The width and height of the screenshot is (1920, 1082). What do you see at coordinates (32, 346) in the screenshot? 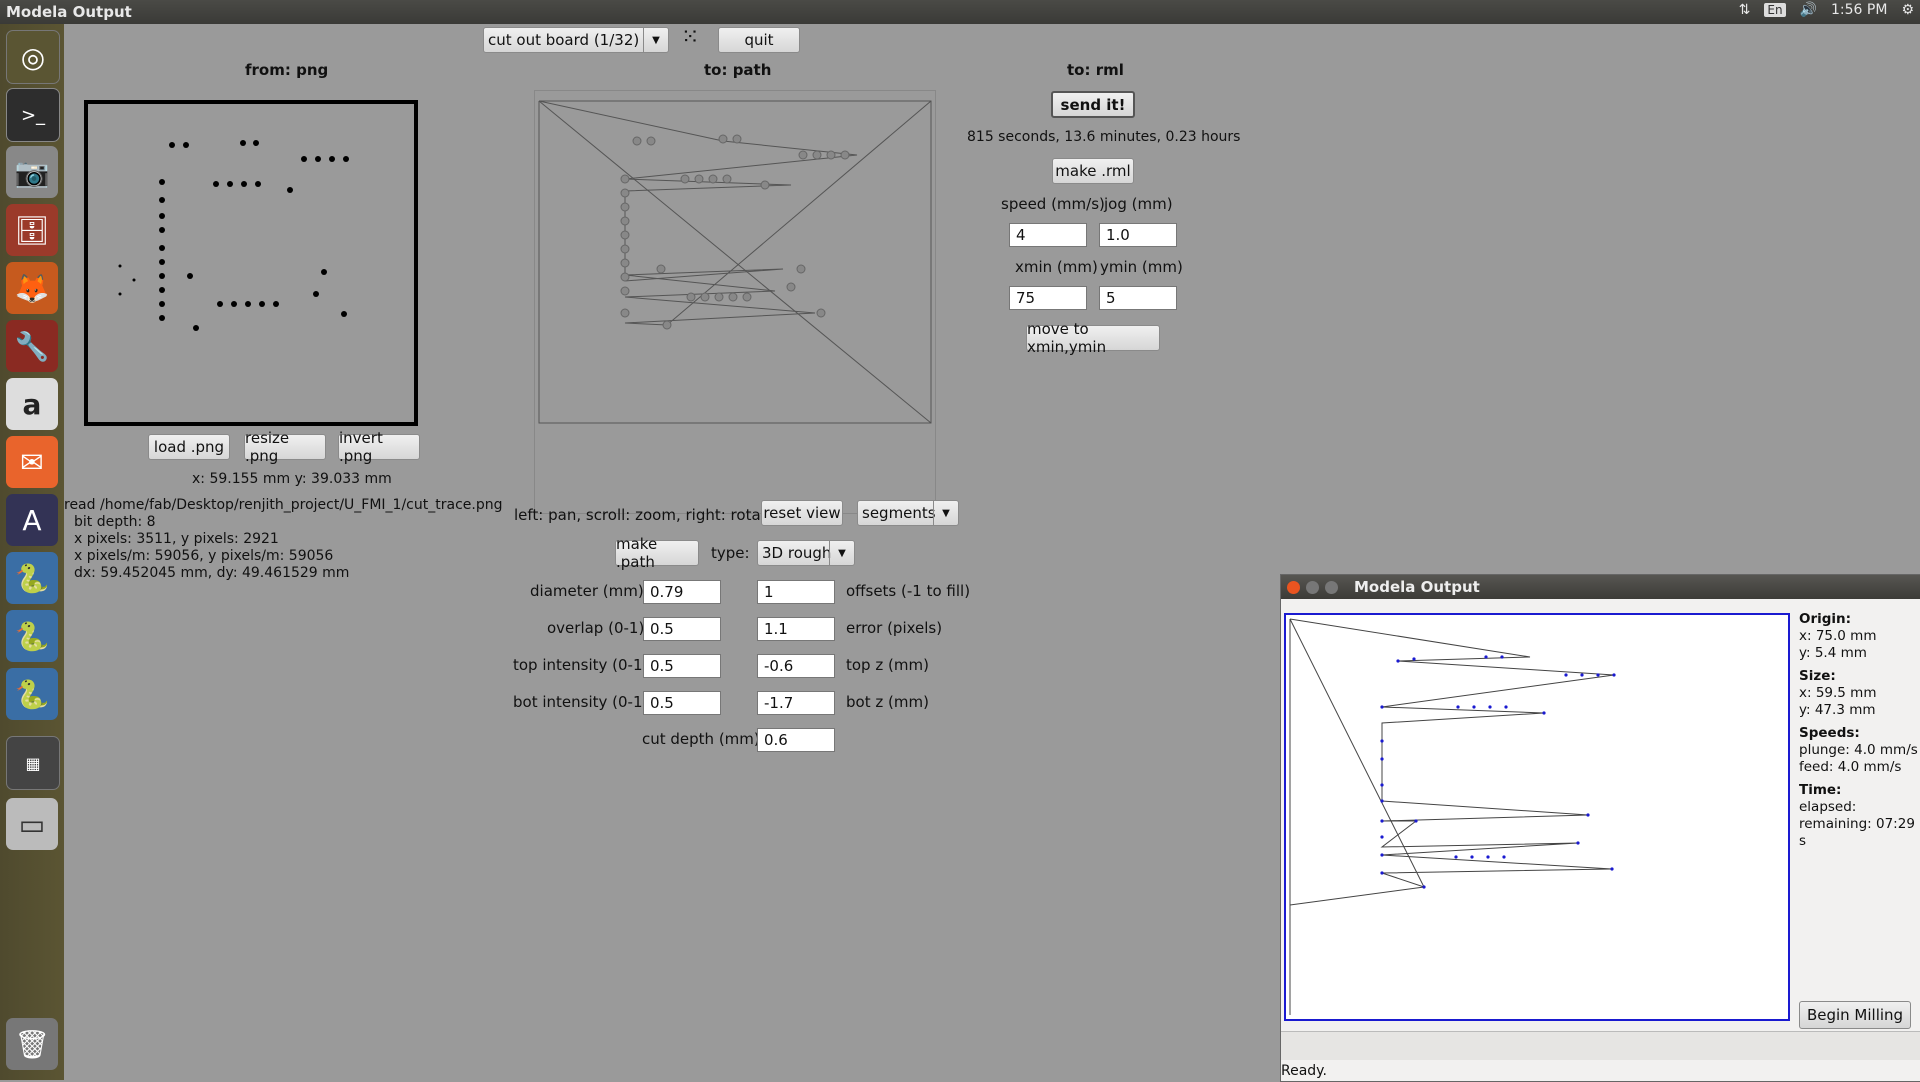
I see `system-settings-icon: 🔧` at bounding box center [32, 346].